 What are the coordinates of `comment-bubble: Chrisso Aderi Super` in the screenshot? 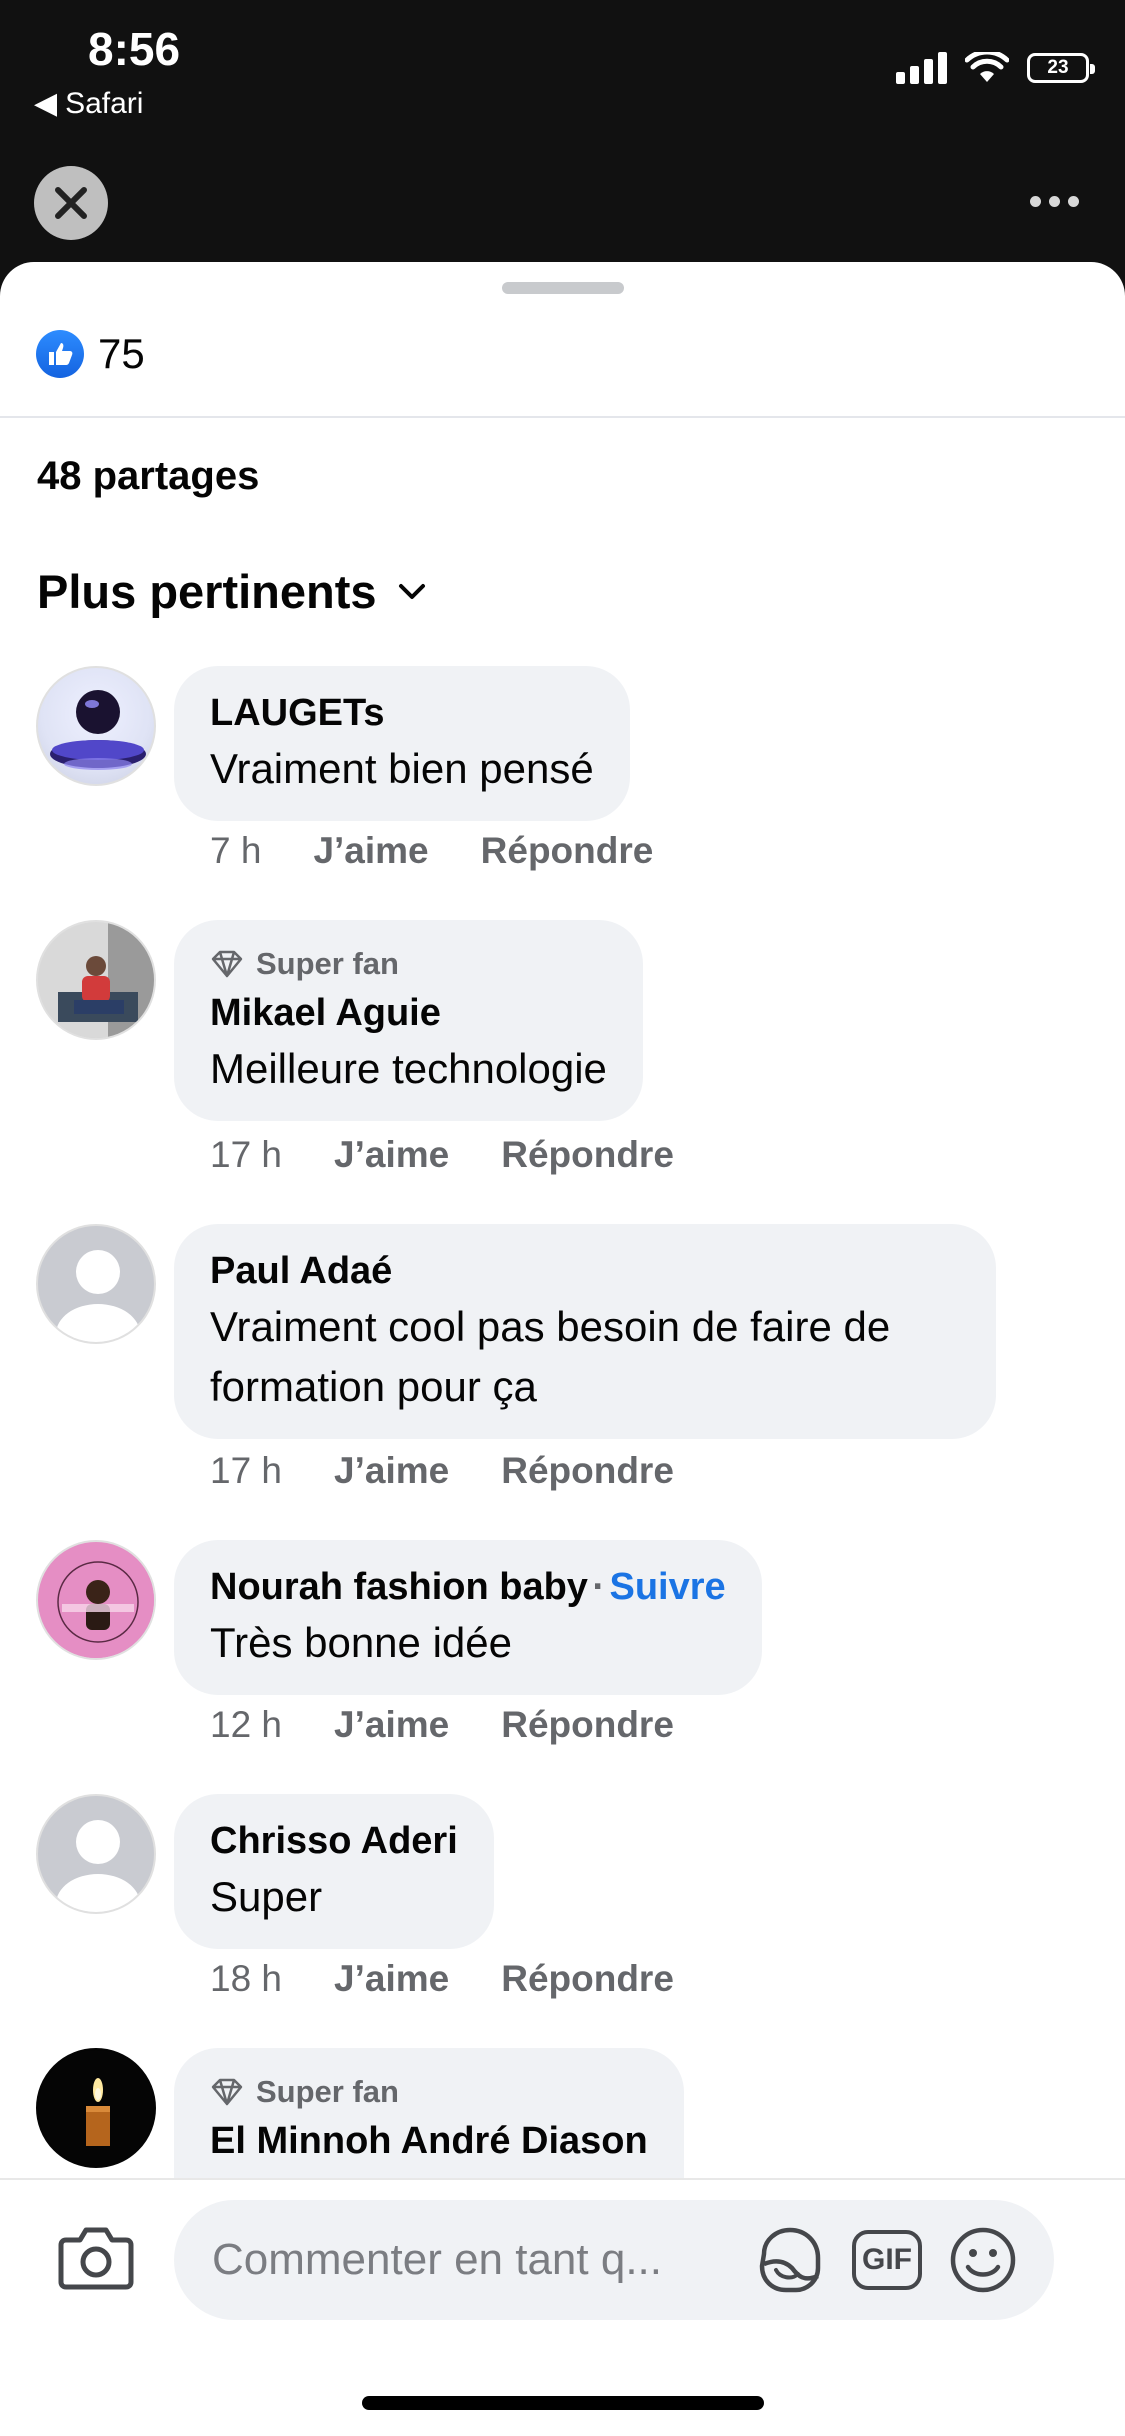 It's located at (334, 1871).